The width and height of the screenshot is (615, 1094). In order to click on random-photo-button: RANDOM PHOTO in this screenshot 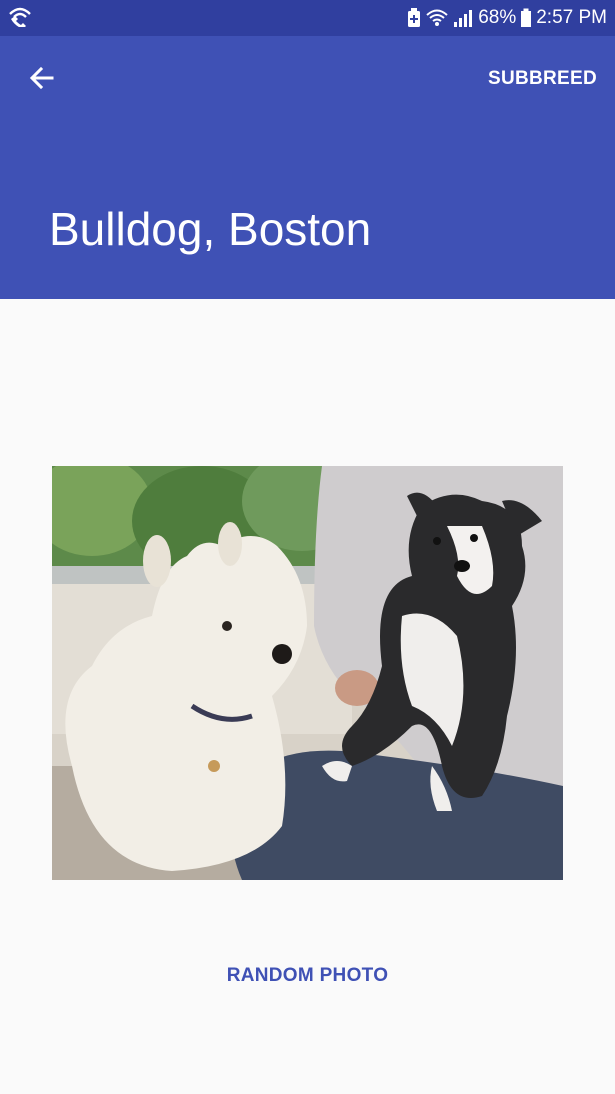, I will do `click(307, 976)`.